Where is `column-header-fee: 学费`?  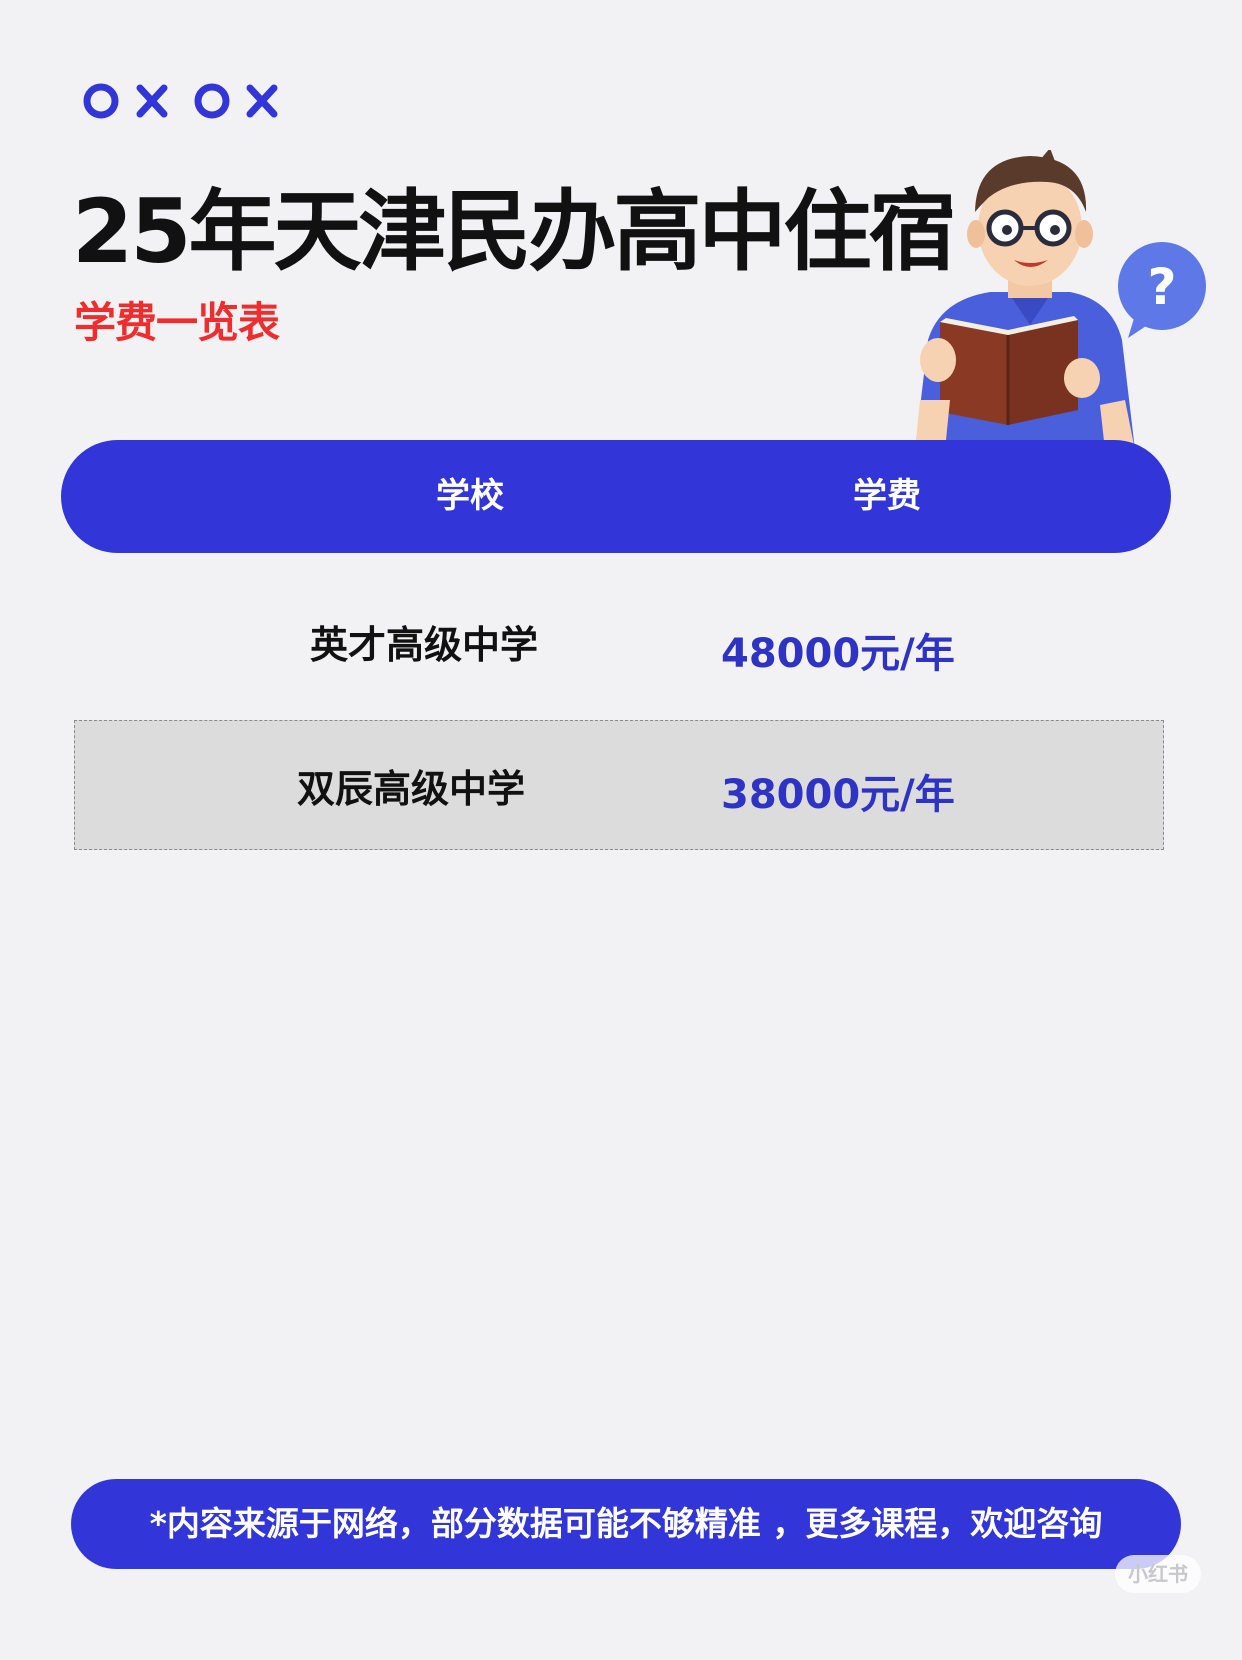
column-header-fee: 学费 is located at coordinates (887, 496).